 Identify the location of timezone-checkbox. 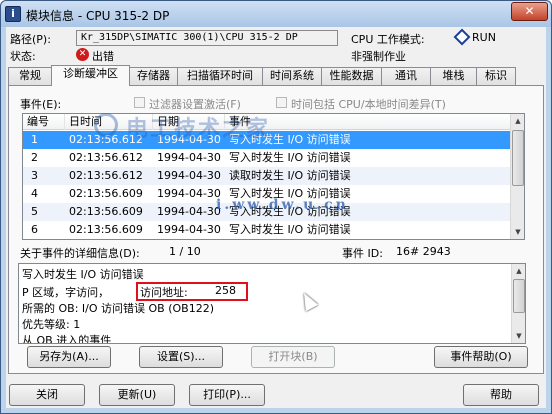
(281, 102).